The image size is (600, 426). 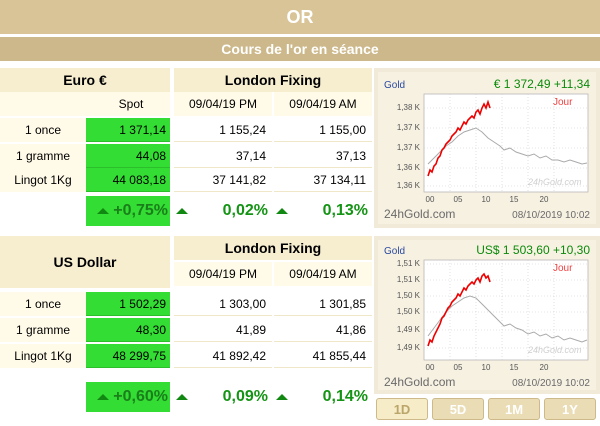 What do you see at coordinates (223, 356) in the screenshot?
I see `usd-pm-value: 41 892,42` at bounding box center [223, 356].